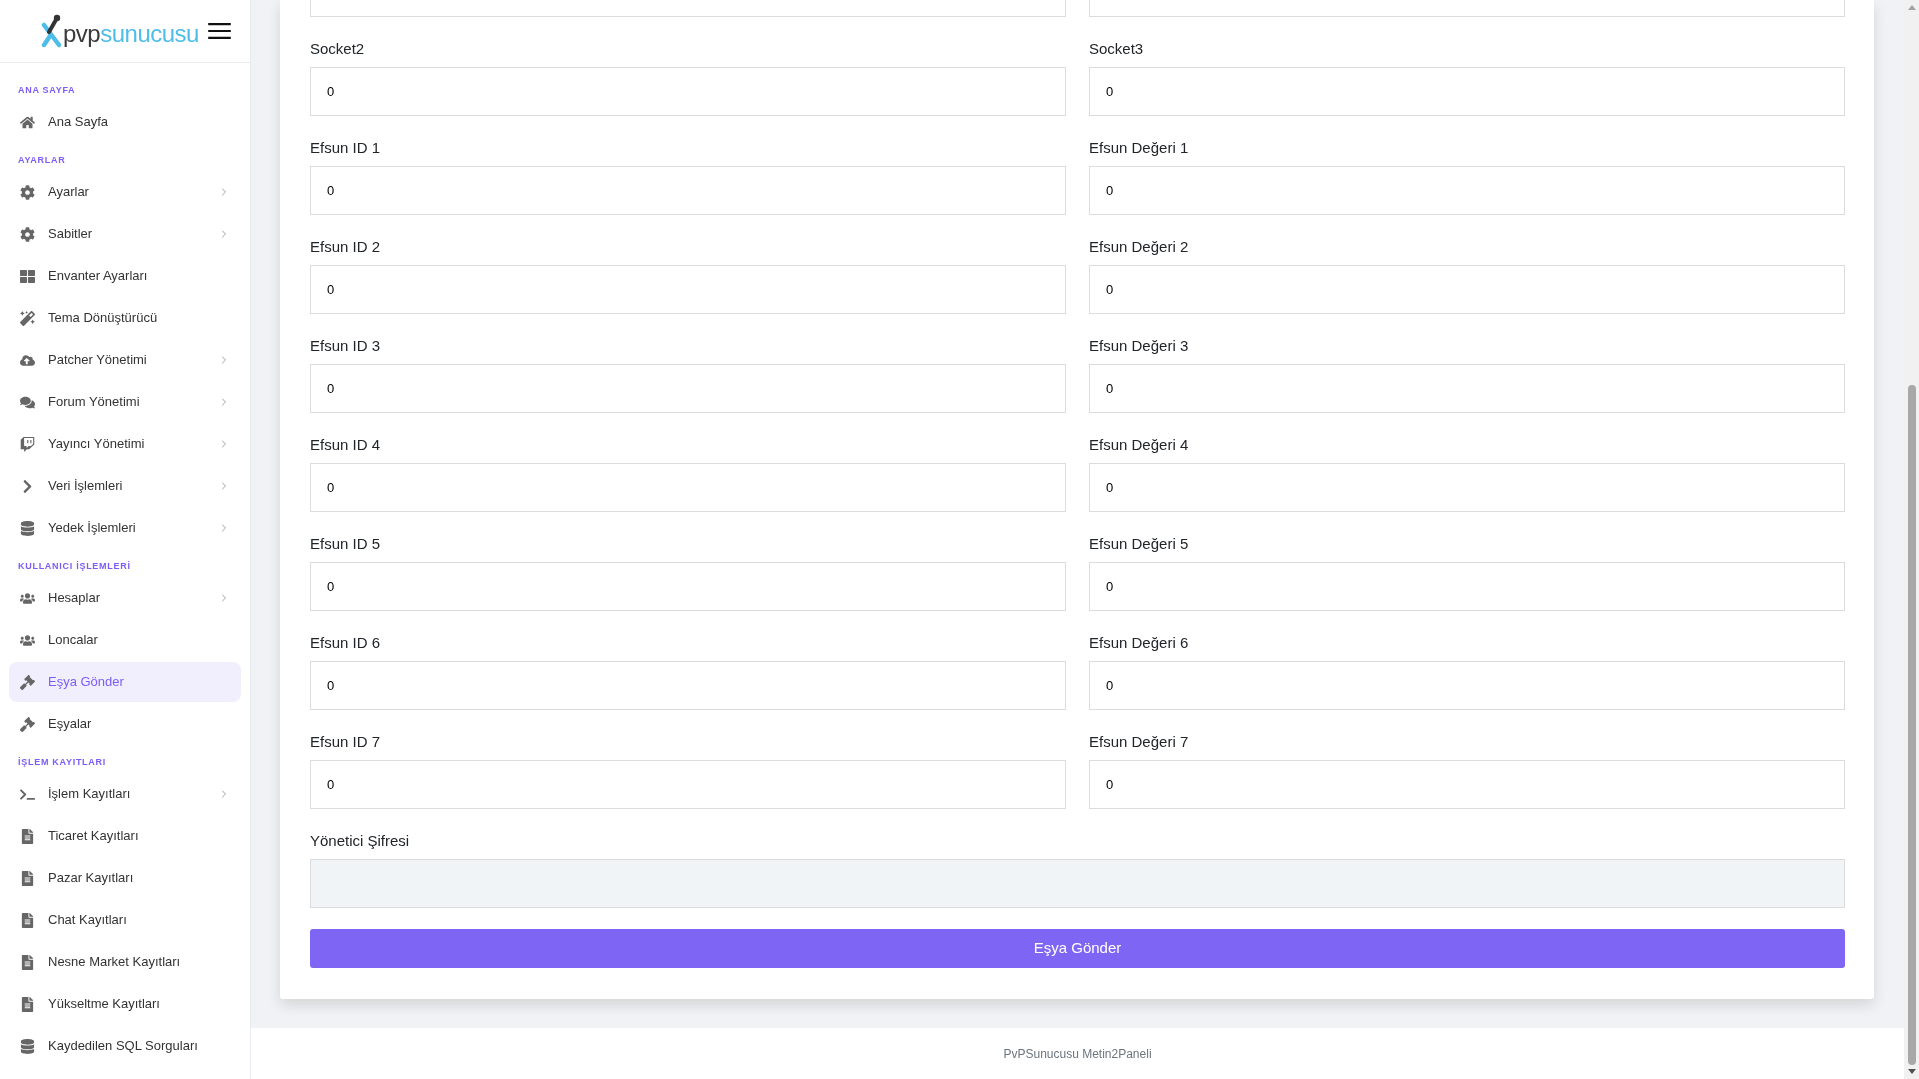  I want to click on footer-text: PvPSunucusu Metin2Paneli, so click(1077, 1054).